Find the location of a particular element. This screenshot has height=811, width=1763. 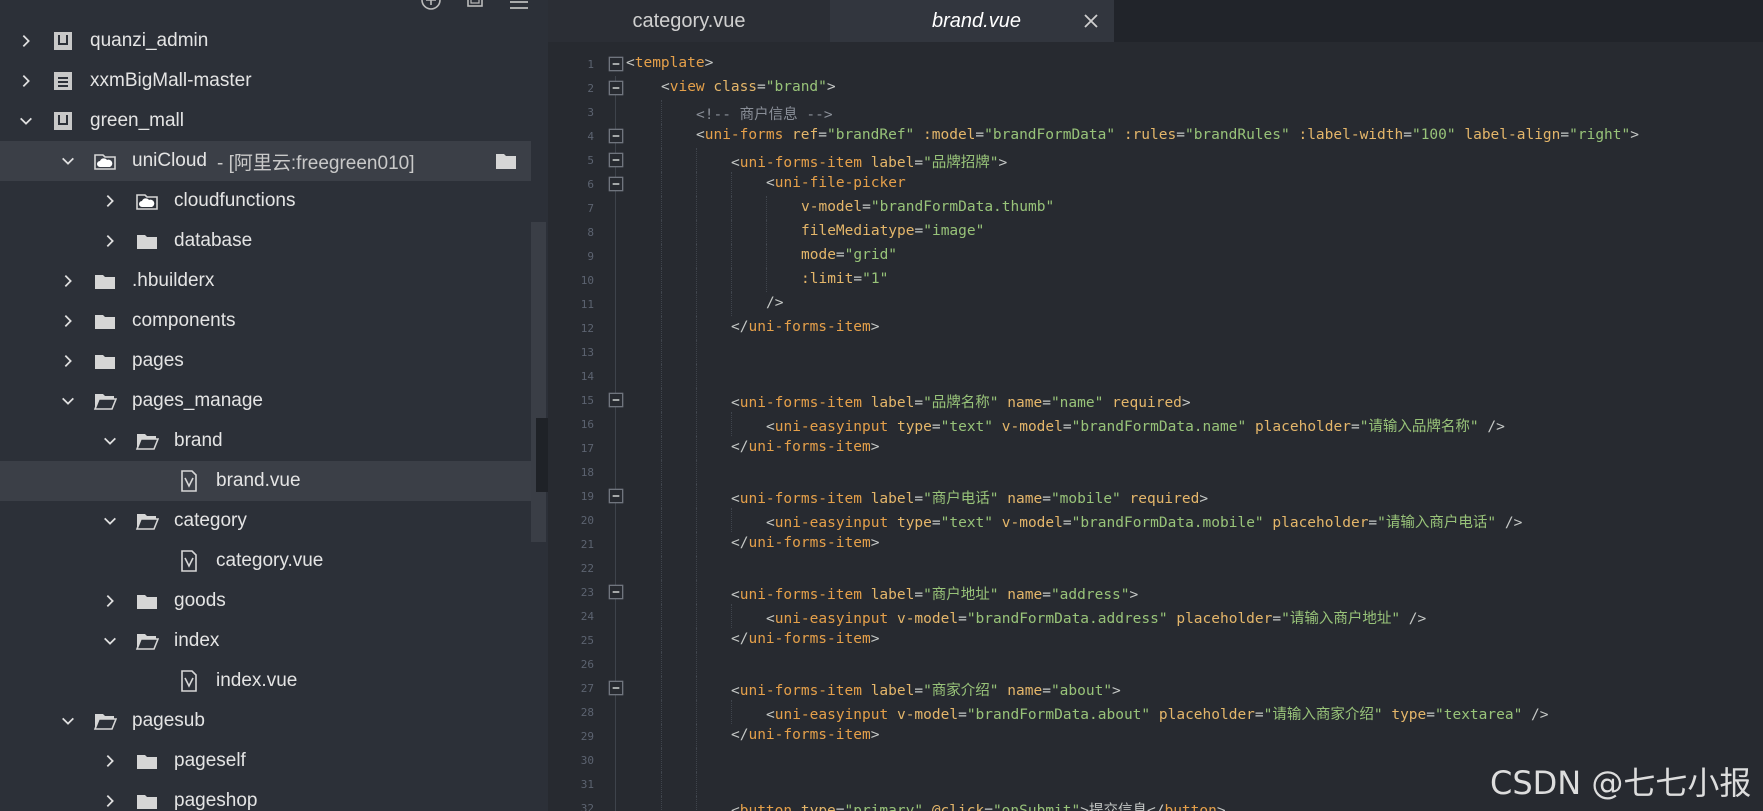

tree-file-item: brand.vue is located at coordinates (265, 481).